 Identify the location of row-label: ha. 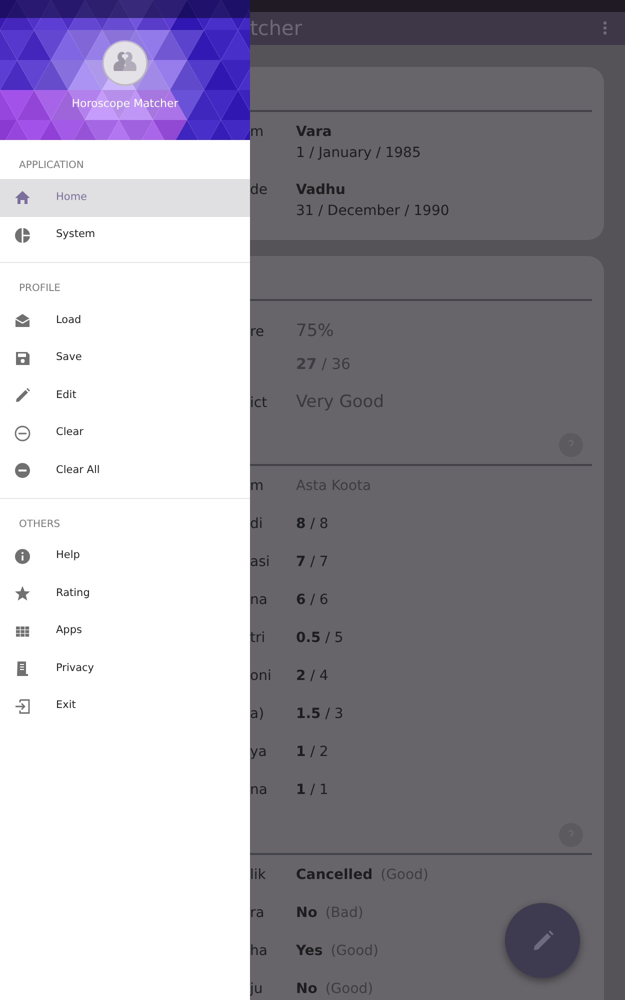
(259, 951).